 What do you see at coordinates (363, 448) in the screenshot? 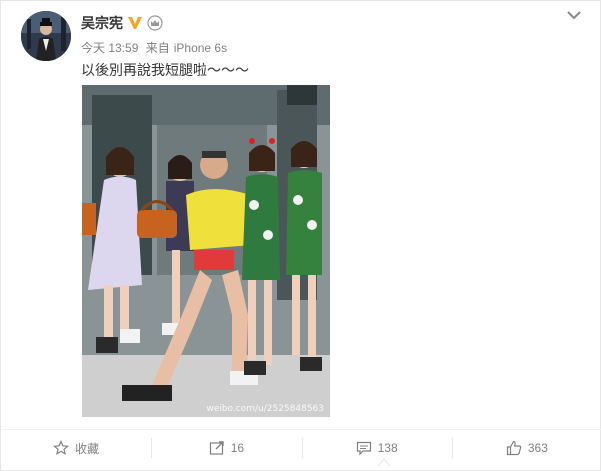
I see `comment-icon` at bounding box center [363, 448].